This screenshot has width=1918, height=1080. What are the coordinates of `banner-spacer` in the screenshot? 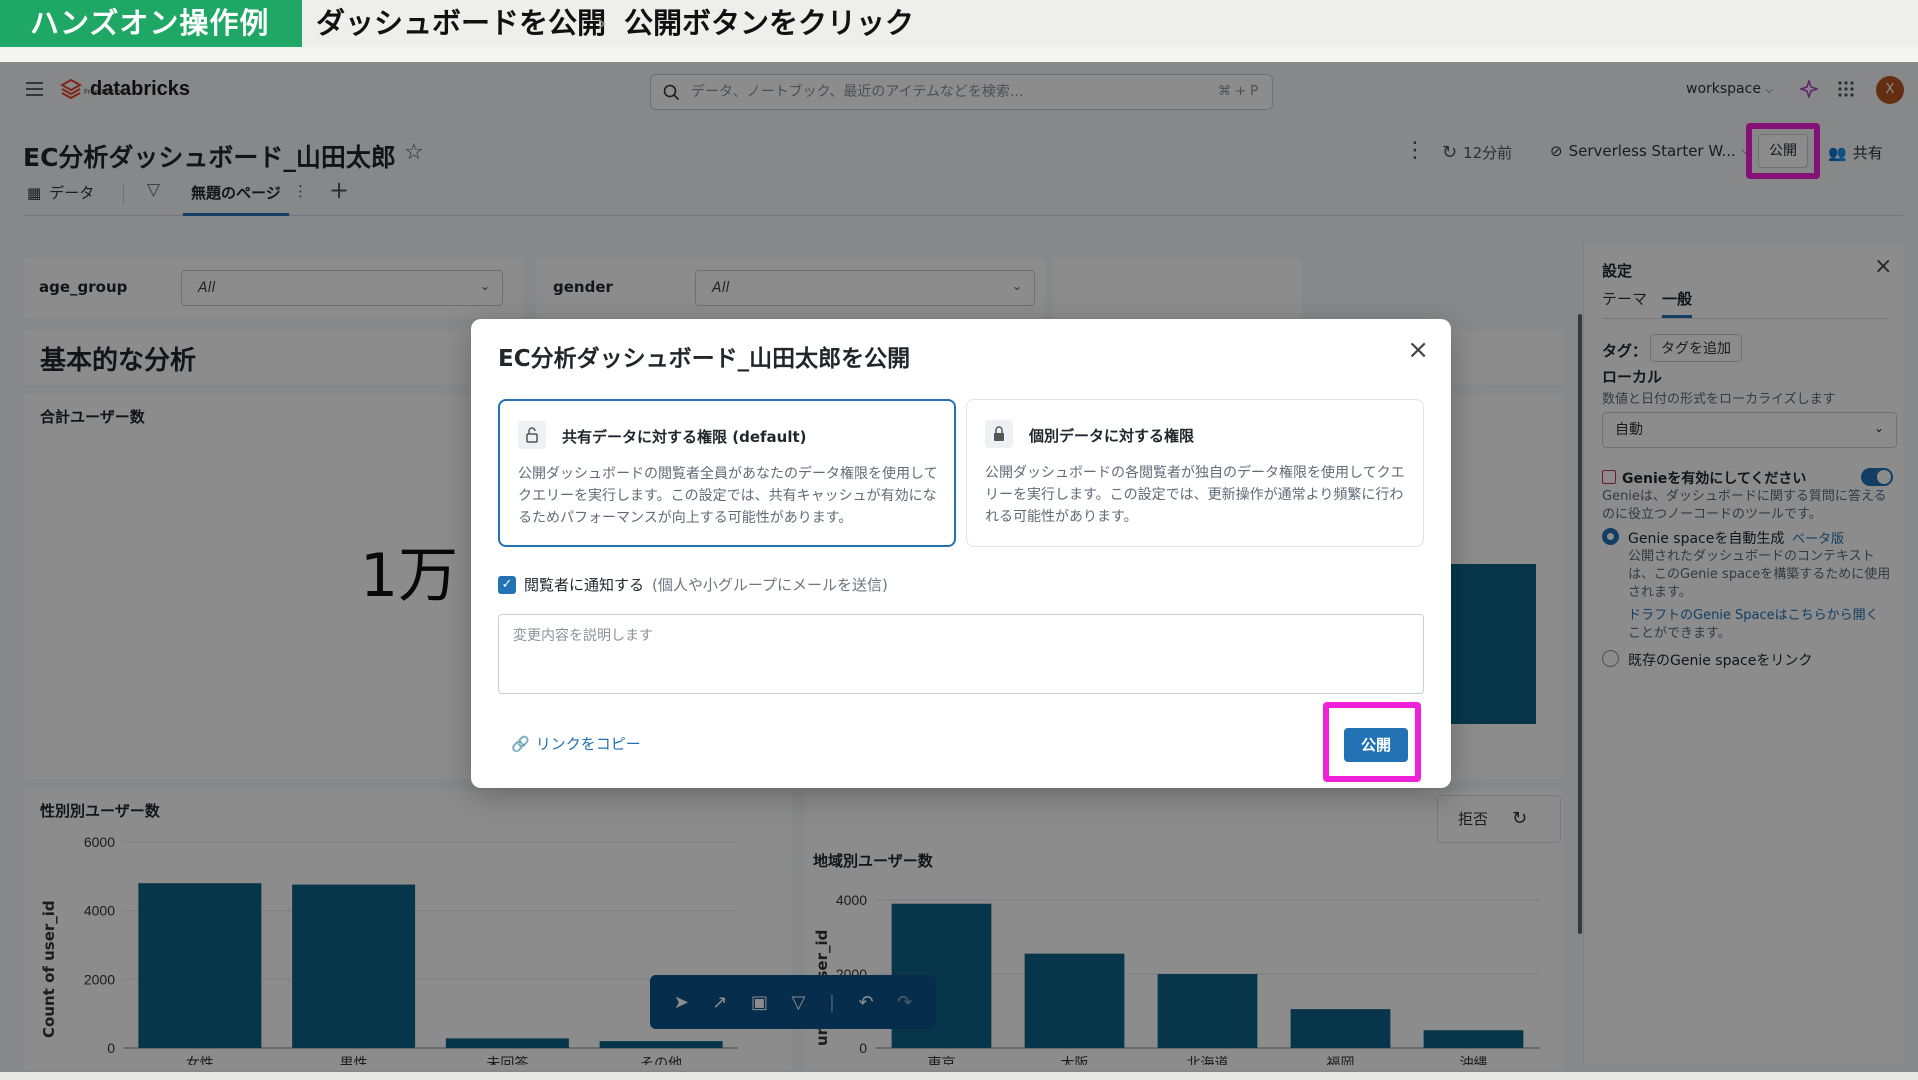 It's located at (959, 54).